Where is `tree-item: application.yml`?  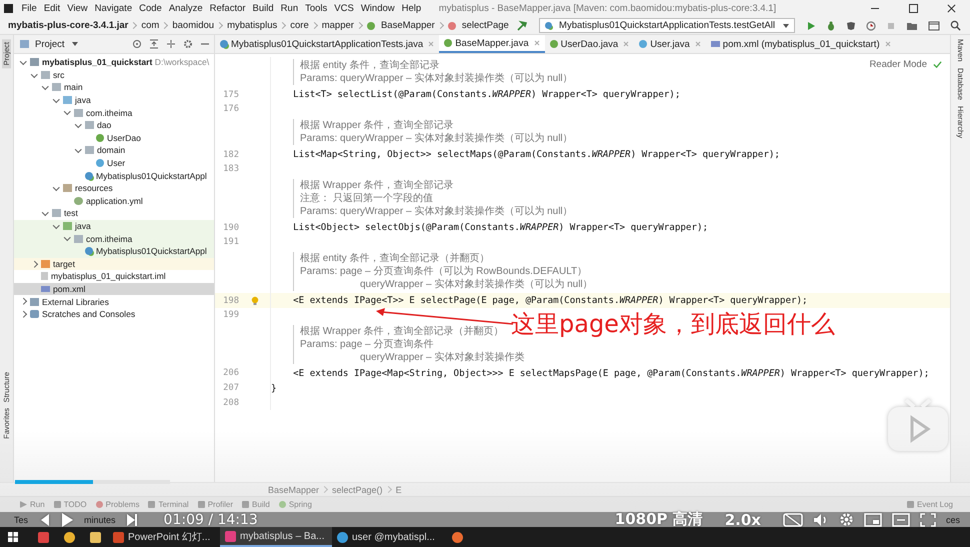 tree-item: application.yml is located at coordinates (114, 201).